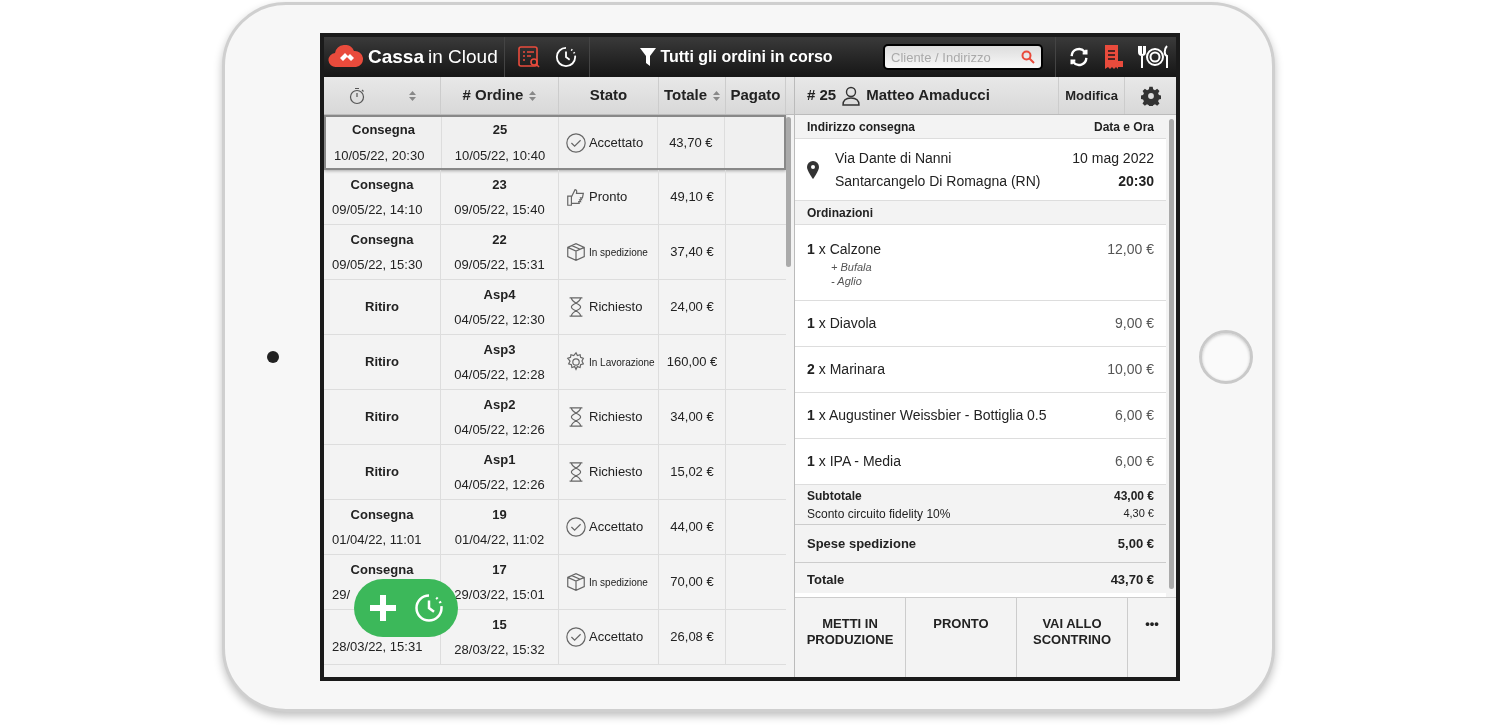  What do you see at coordinates (1132, 579) in the screenshot?
I see `total-value: 43,70 €` at bounding box center [1132, 579].